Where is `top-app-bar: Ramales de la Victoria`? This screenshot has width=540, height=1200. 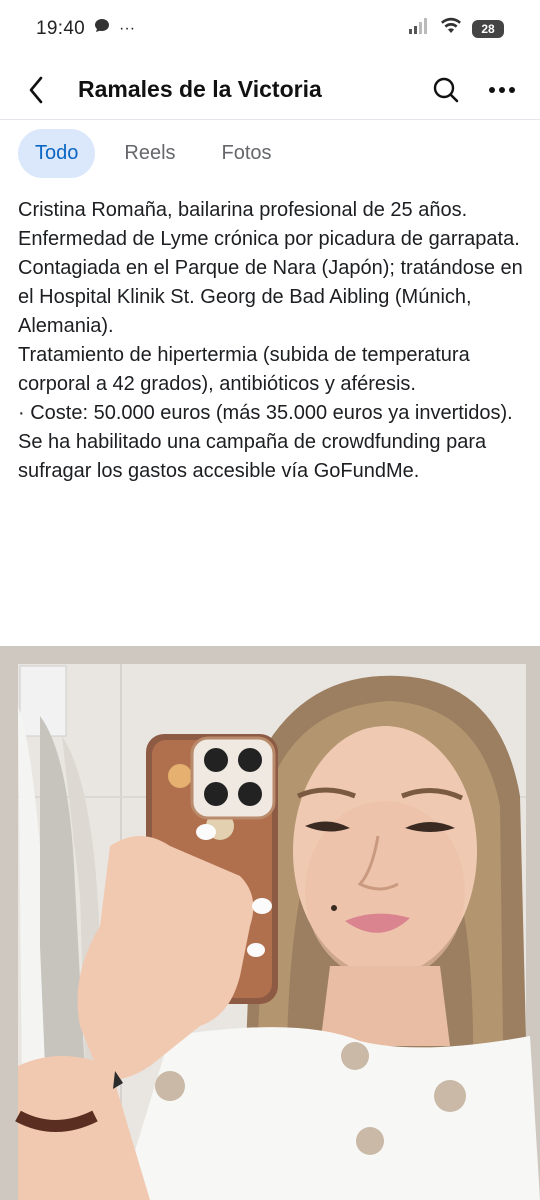
top-app-bar: Ramales de la Victoria is located at coordinates (270, 90).